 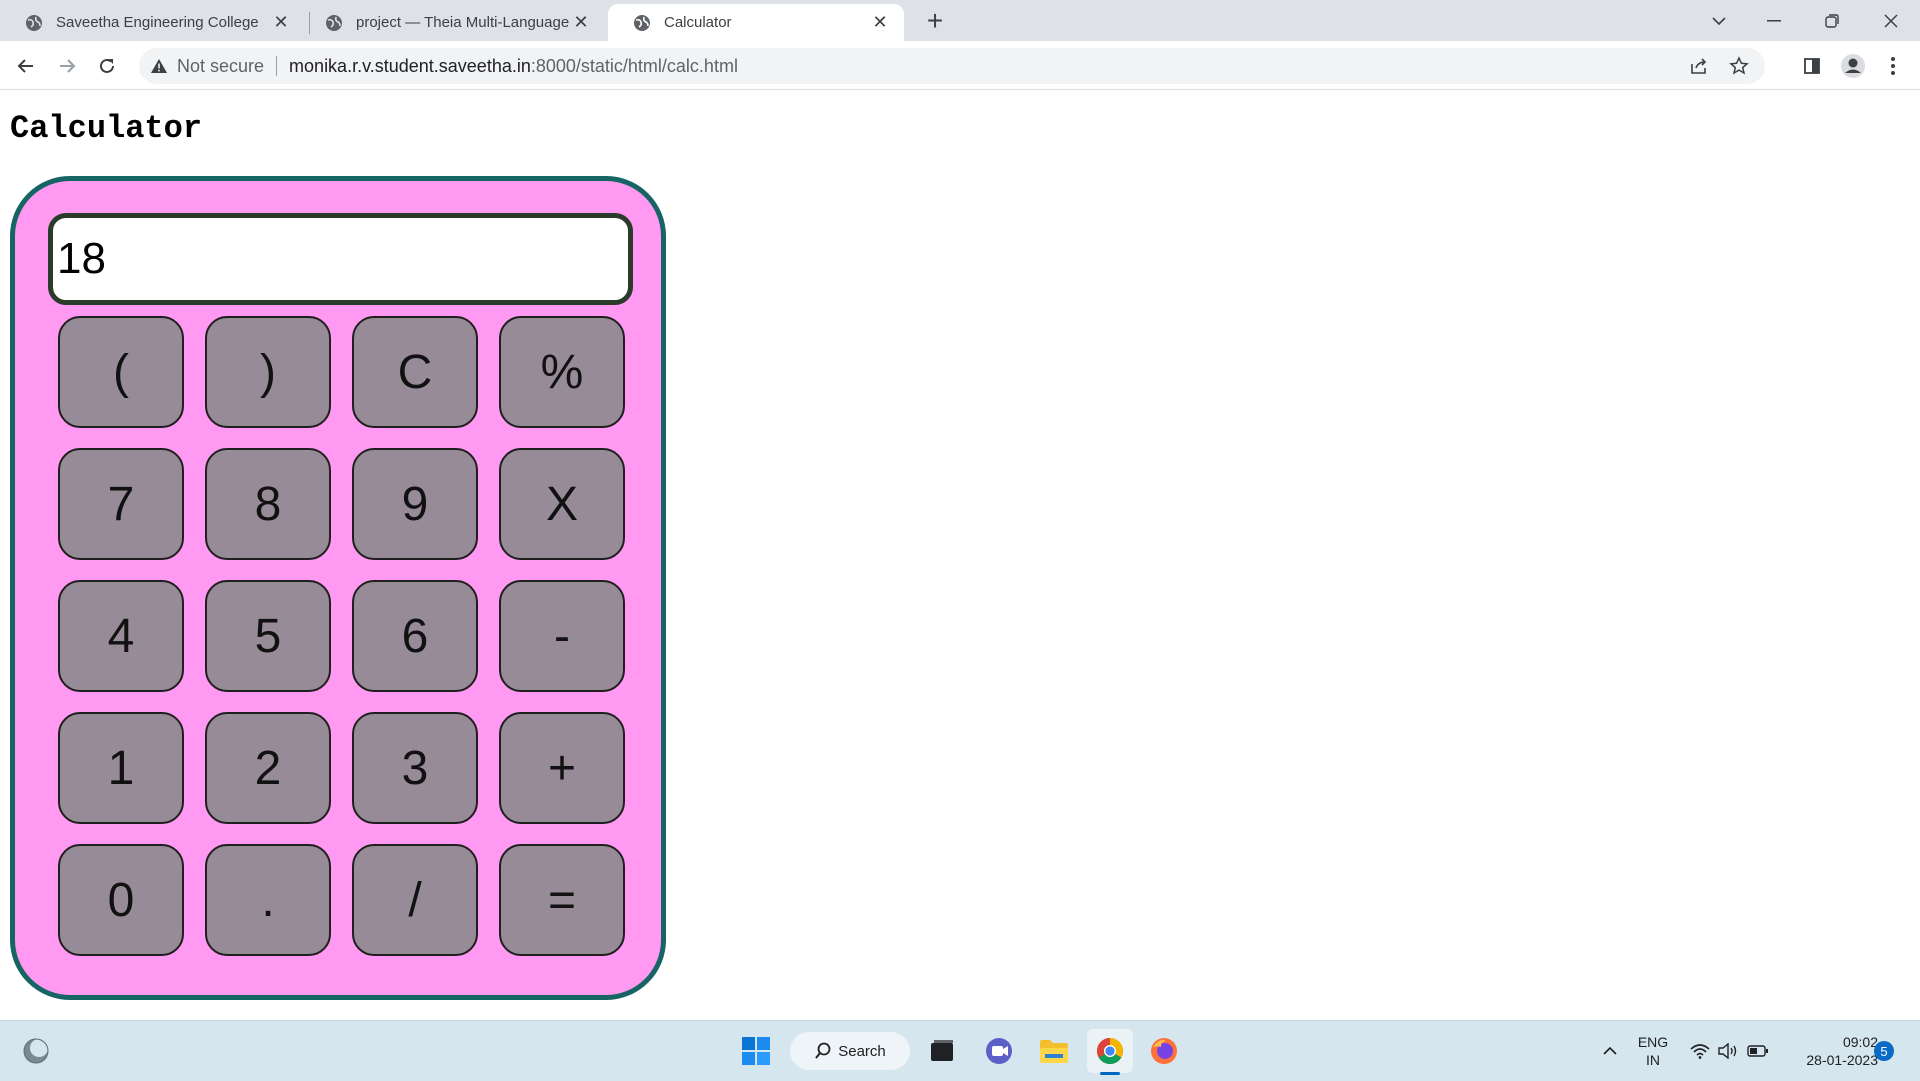 I want to click on key-plus-button: +, so click(x=562, y=768).